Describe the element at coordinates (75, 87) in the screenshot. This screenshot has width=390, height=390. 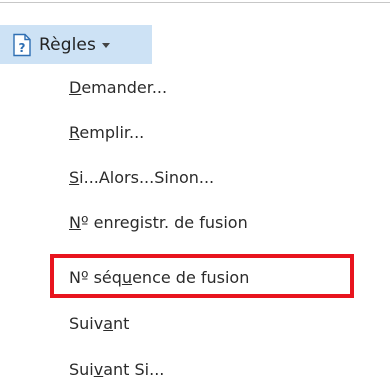
I see `access-key: D` at that location.